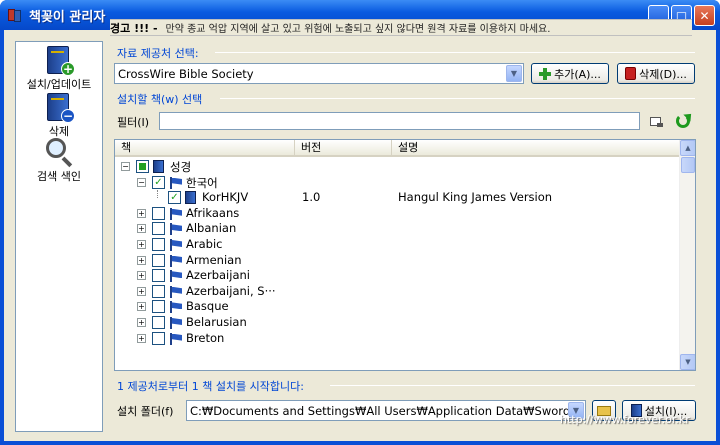 This screenshot has width=720, height=445. What do you see at coordinates (398, 291) in the screenshot?
I see `tree-row: + Azerbaijani, S···` at bounding box center [398, 291].